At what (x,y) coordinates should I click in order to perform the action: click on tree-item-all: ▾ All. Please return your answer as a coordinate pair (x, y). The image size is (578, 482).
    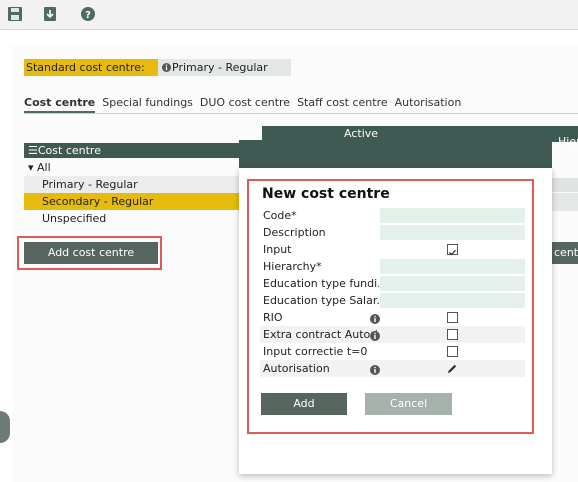
    Looking at the image, I should click on (132, 167).